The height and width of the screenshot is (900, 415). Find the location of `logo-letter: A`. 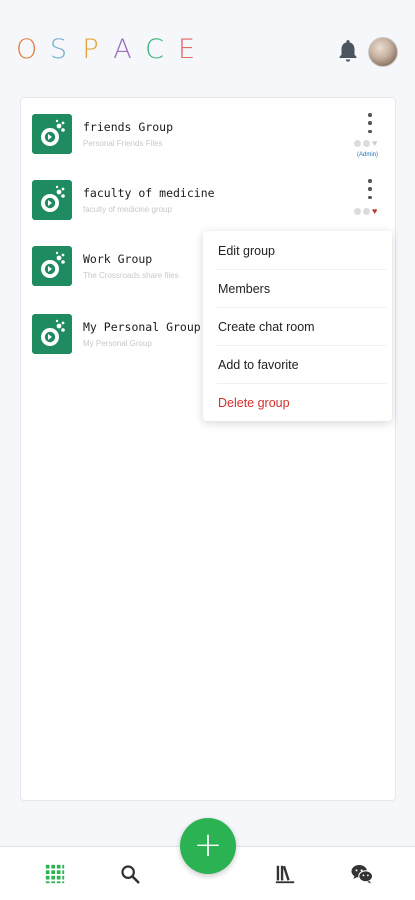

logo-letter: A is located at coordinates (123, 49).